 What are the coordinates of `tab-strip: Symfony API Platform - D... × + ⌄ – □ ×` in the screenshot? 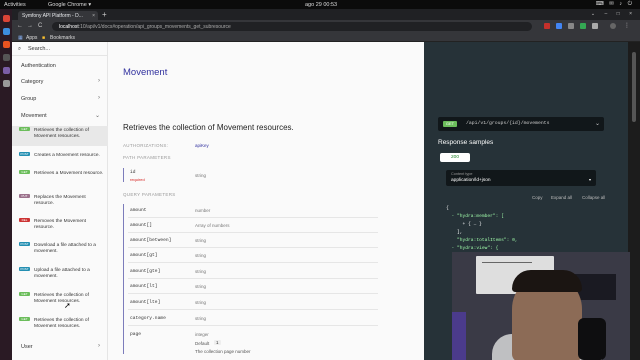 It's located at (326, 14).